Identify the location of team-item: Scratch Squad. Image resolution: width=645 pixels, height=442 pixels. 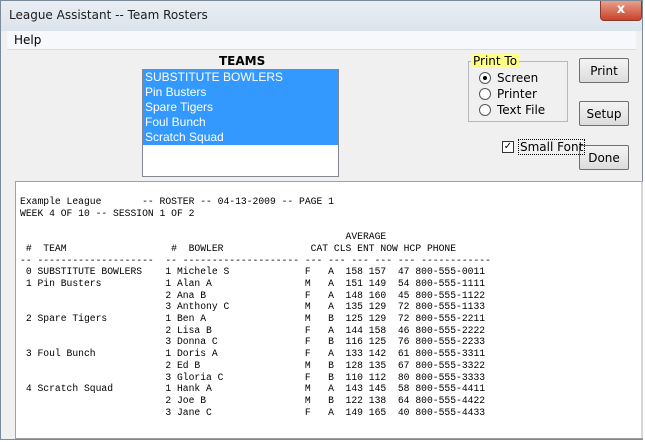
(240, 137).